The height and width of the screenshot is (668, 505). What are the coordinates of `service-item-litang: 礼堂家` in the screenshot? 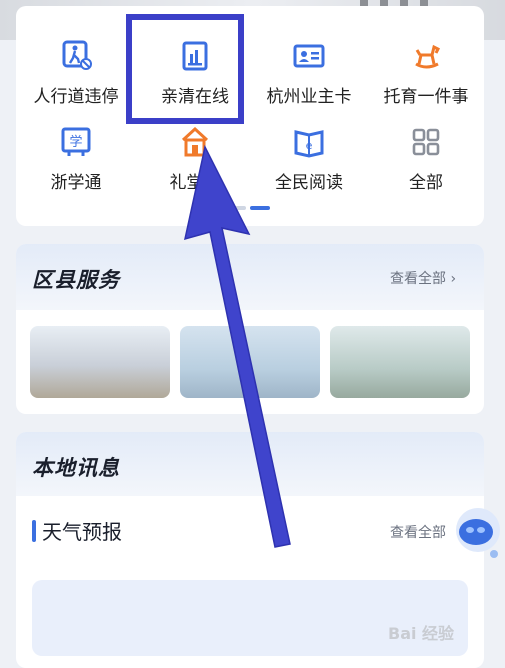 It's located at (195, 158).